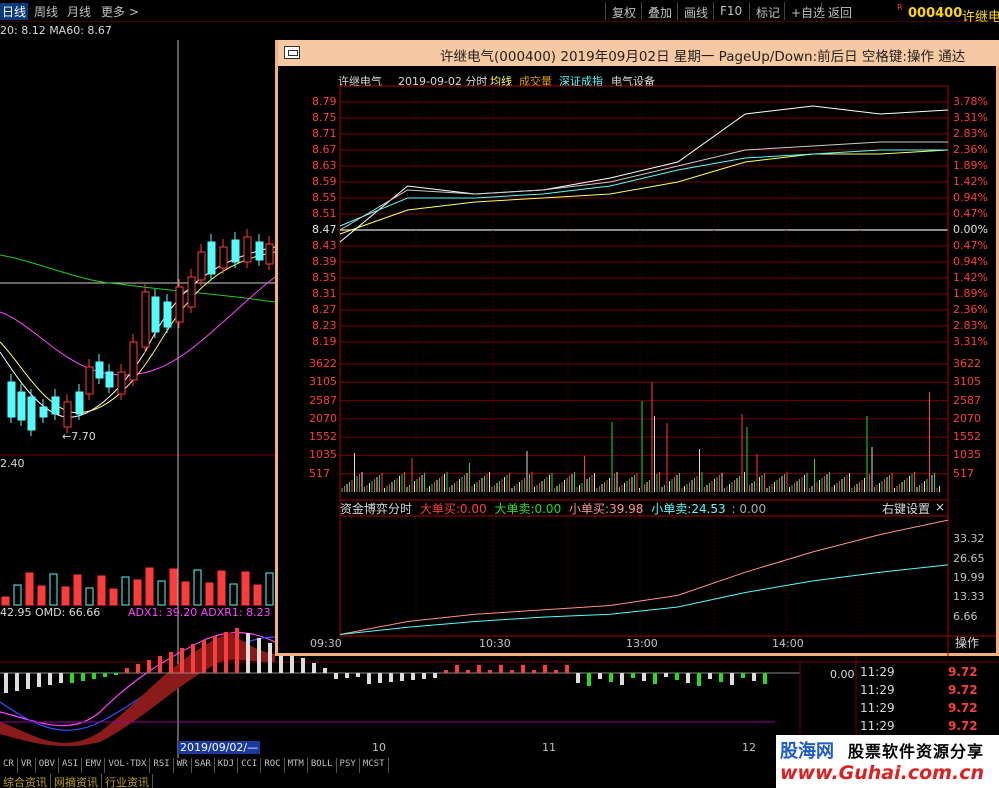 The image size is (999, 788). Describe the element at coordinates (324, 181) in the screenshot. I see `price-tick: 8.59` at that location.